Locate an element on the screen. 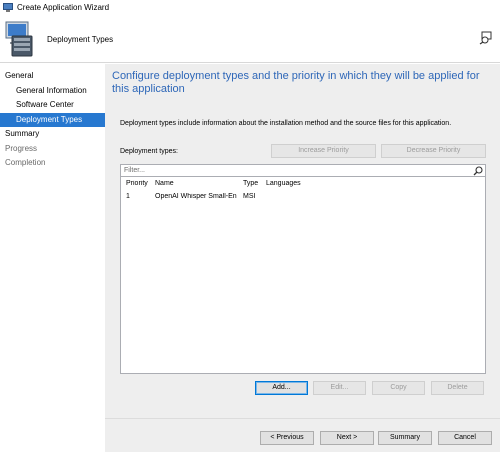 The image size is (500, 452). help-icon is located at coordinates (486, 38).